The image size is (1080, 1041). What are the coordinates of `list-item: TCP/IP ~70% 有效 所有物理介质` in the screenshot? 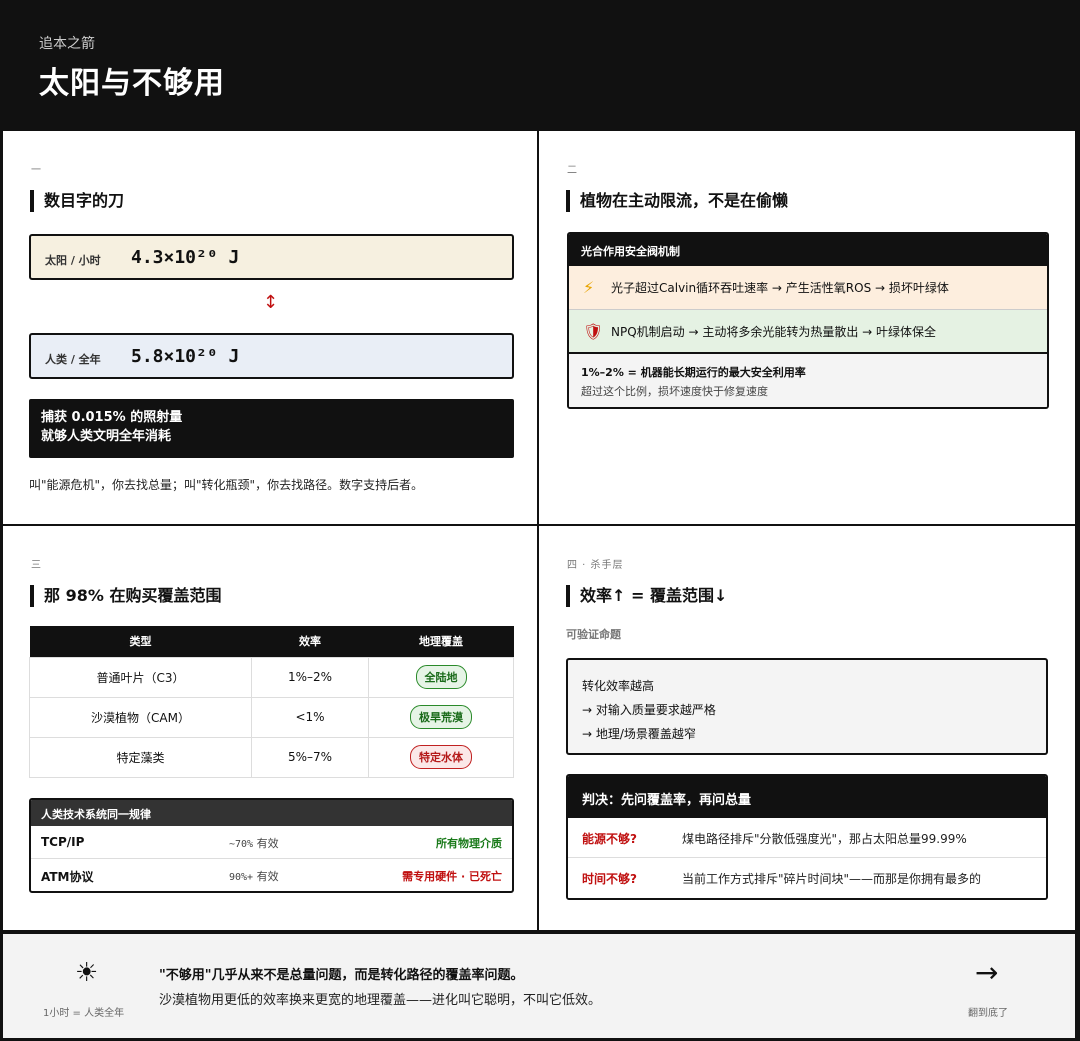 It's located at (271, 842).